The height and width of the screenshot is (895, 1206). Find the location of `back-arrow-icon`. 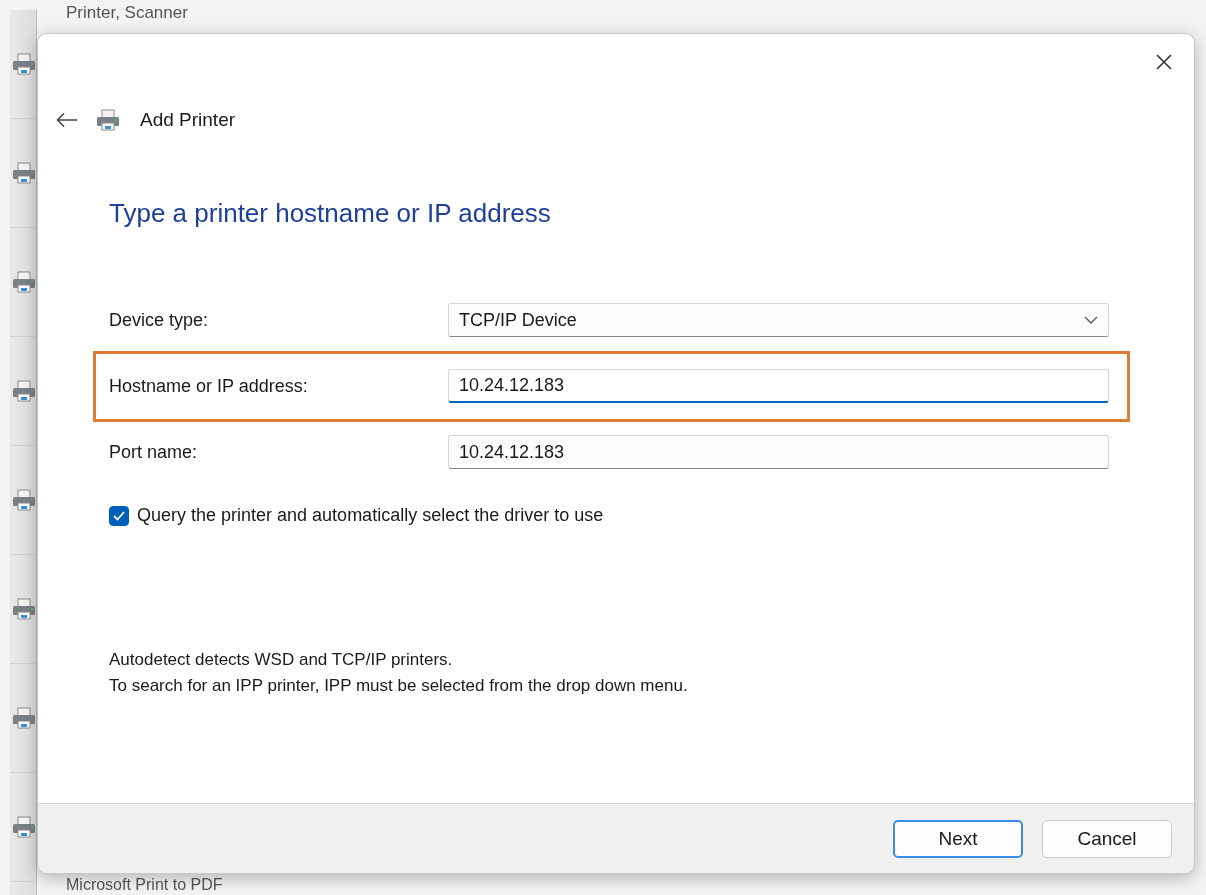

back-arrow-icon is located at coordinates (67, 120).